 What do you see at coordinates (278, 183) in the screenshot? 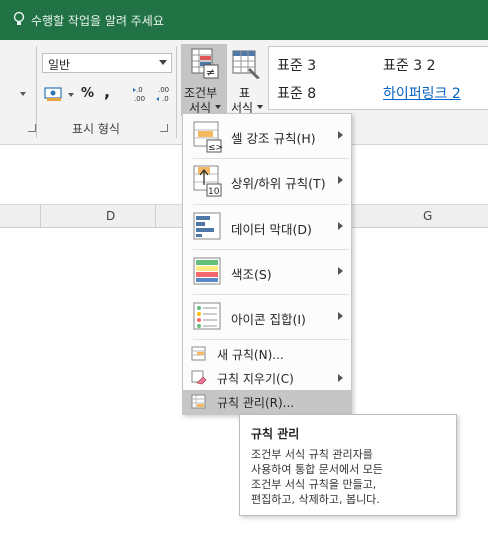
I see `menu-label: 상위/하위 규칙(T)` at bounding box center [278, 183].